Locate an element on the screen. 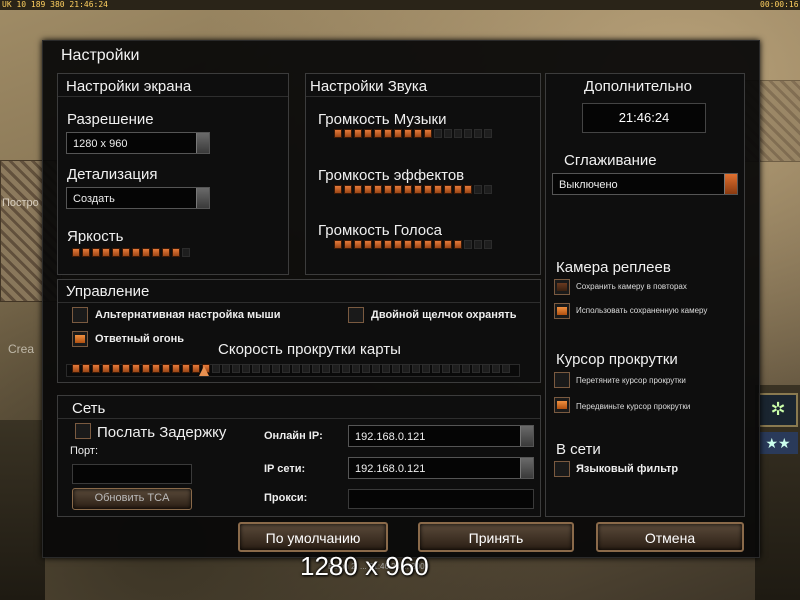  defaults-button: По умолчанию is located at coordinates (313, 537).